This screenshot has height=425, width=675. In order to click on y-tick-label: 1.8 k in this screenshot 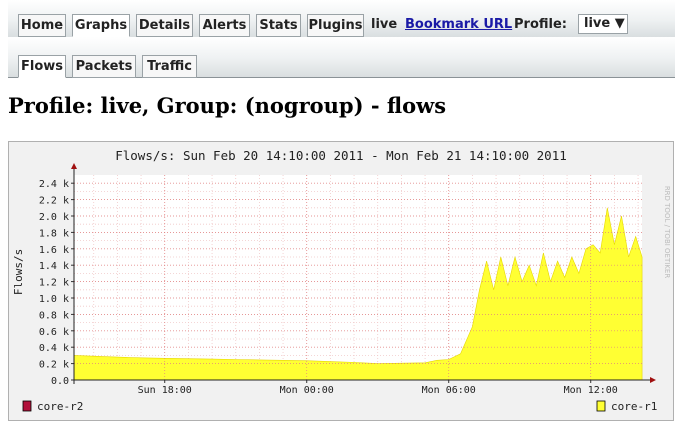, I will do `click(54, 233)`.